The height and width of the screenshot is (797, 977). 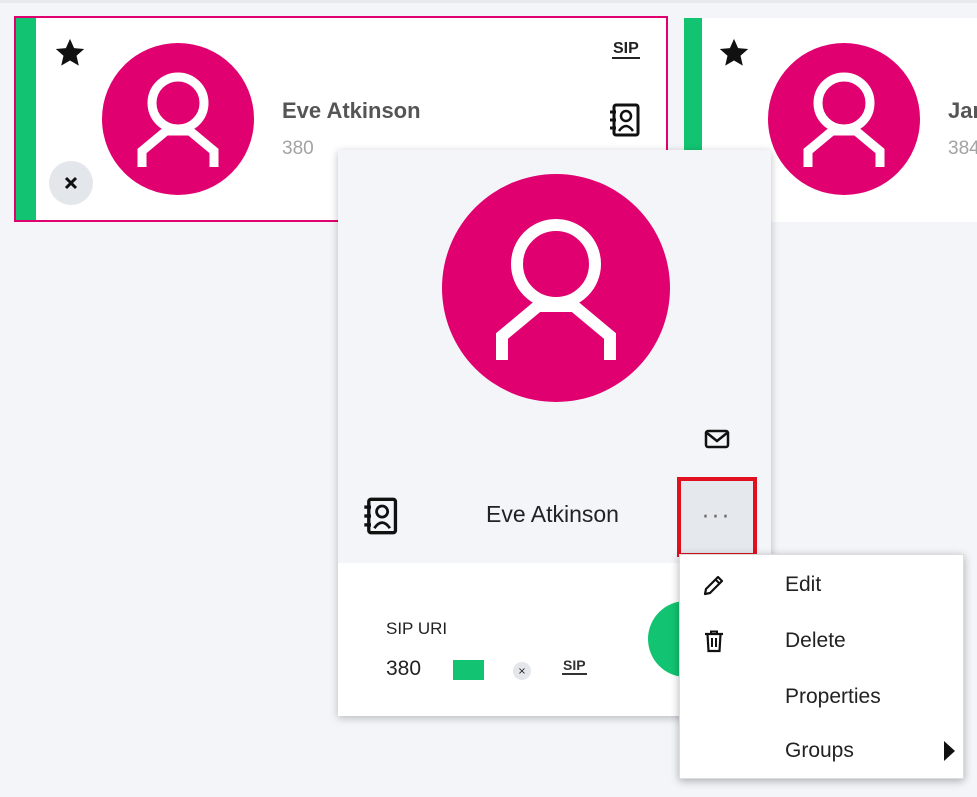 What do you see at coordinates (713, 585) in the screenshot?
I see `pencil-icon` at bounding box center [713, 585].